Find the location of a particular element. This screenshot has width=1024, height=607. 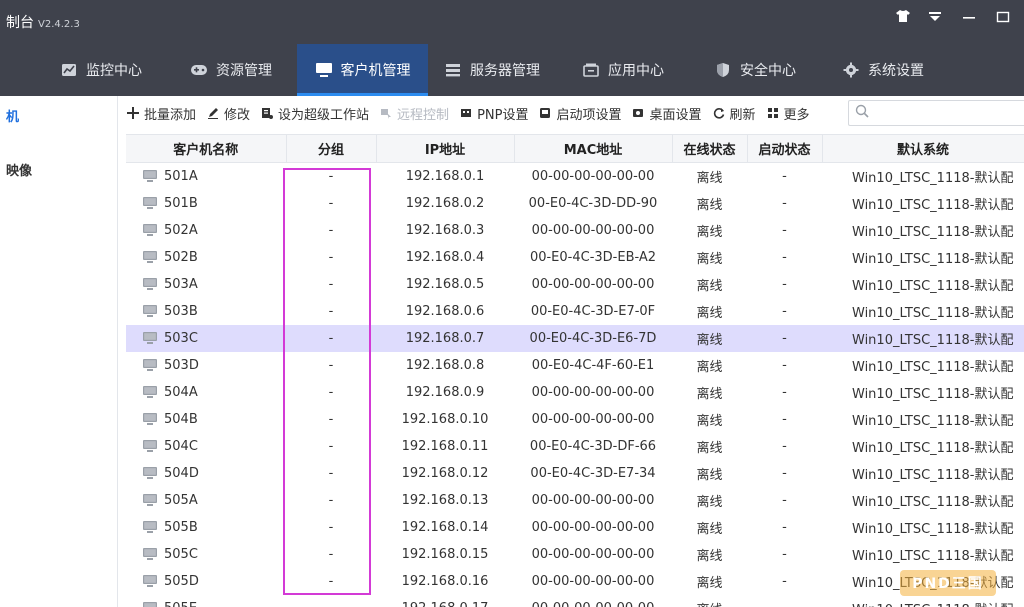

col-header-default-system: 默认系统 is located at coordinates (923, 148).